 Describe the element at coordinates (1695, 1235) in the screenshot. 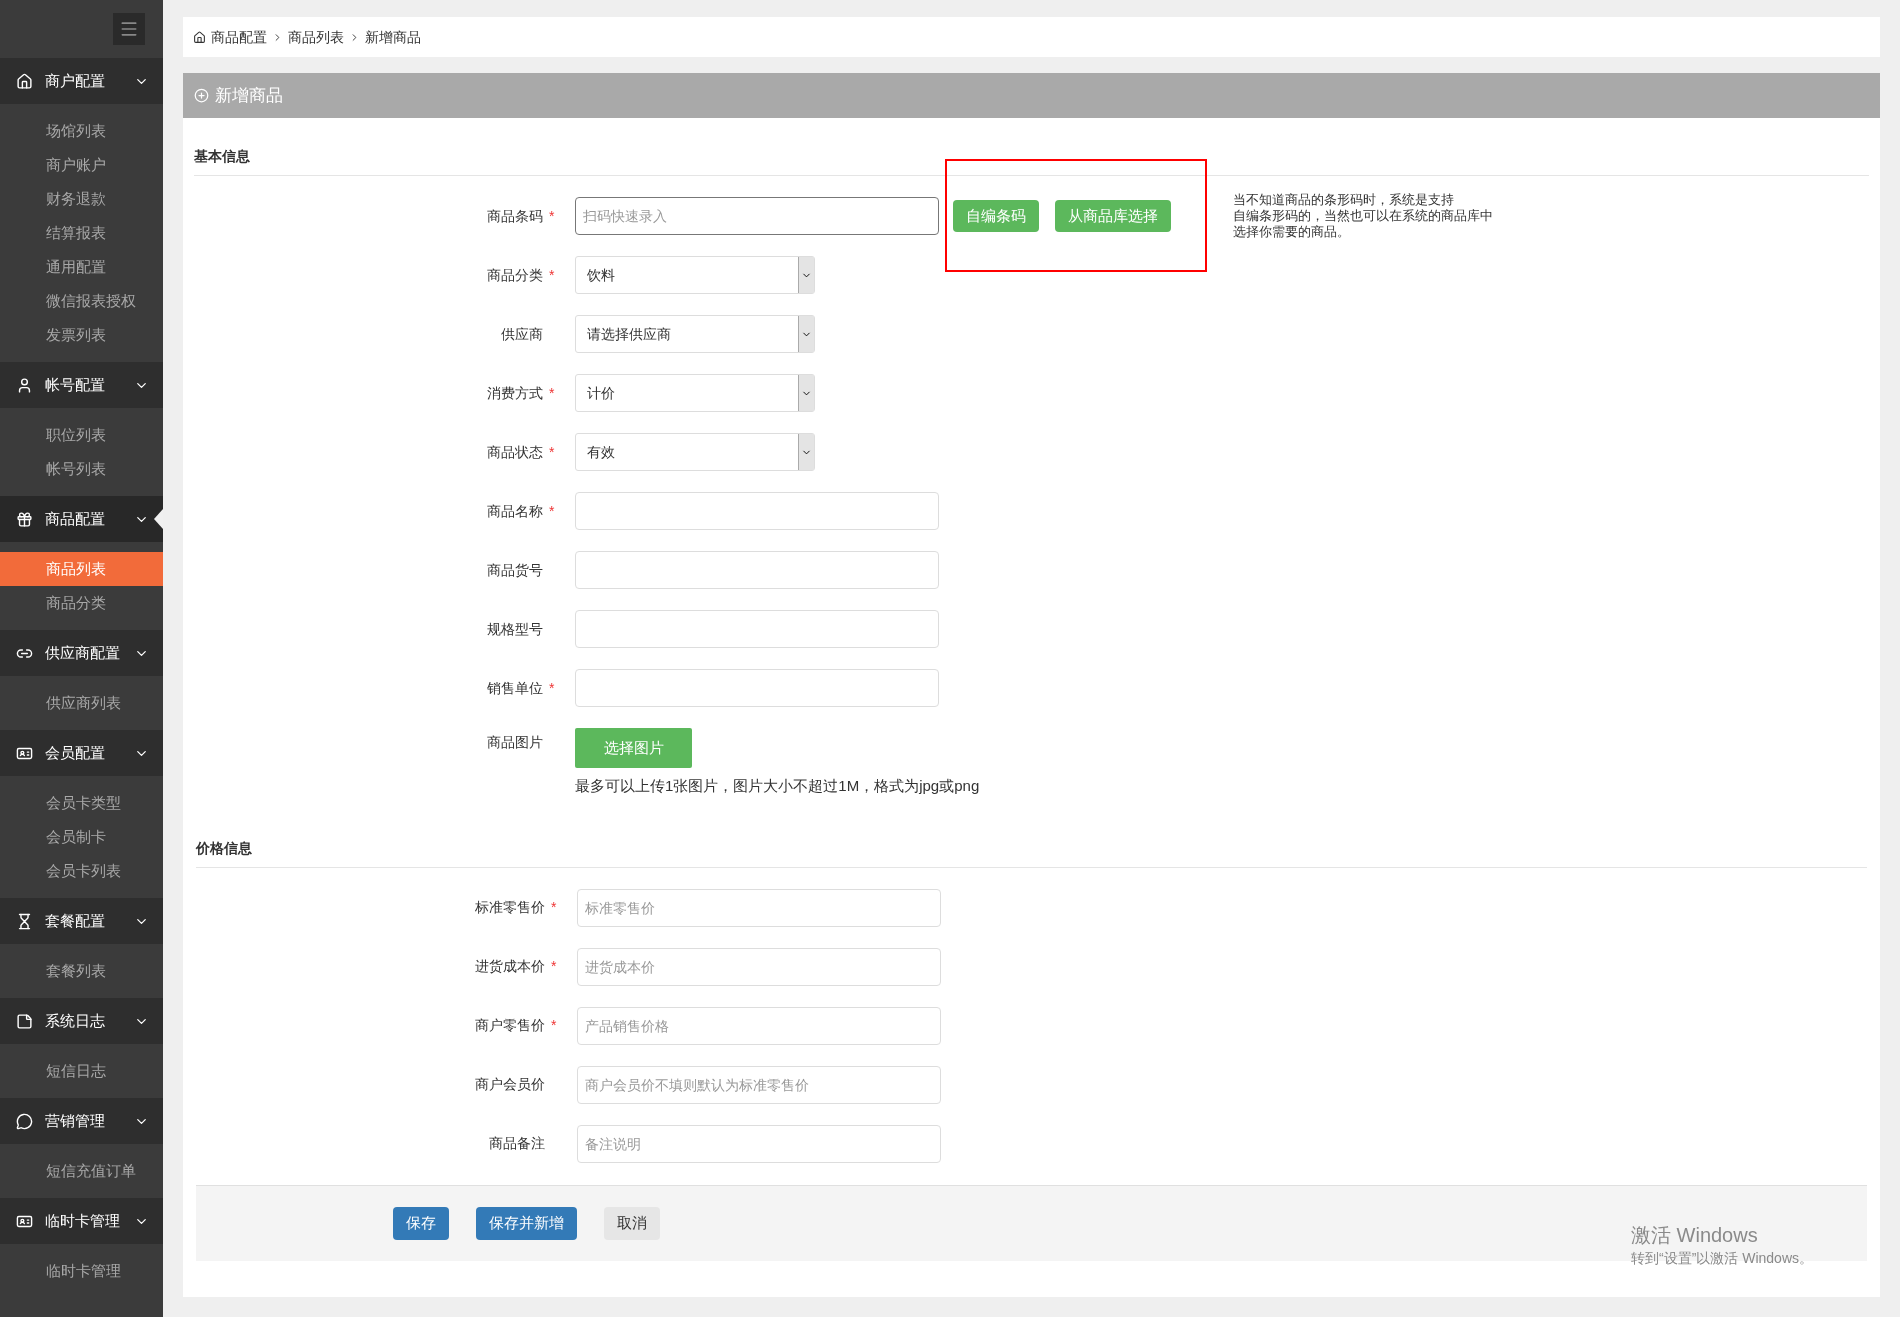

I see `activation-notice-title: 激活 Windows` at that location.